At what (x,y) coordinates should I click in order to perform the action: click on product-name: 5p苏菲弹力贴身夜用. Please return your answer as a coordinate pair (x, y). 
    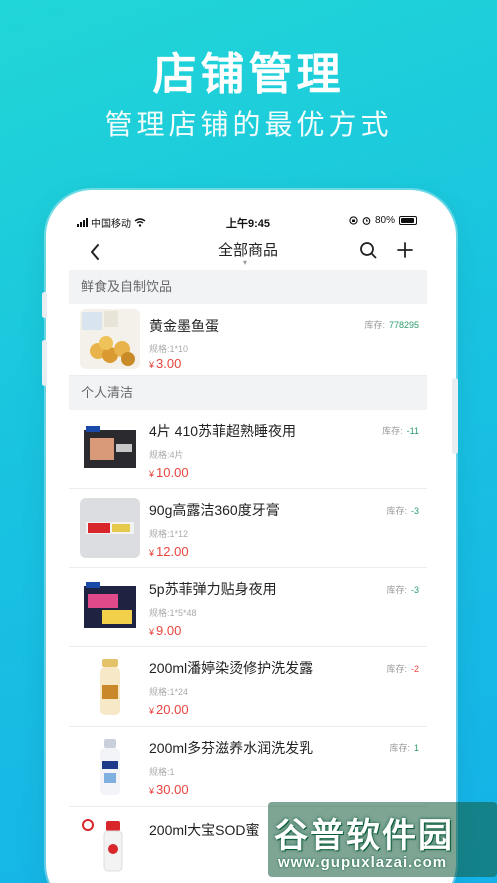
    Looking at the image, I should click on (213, 589).